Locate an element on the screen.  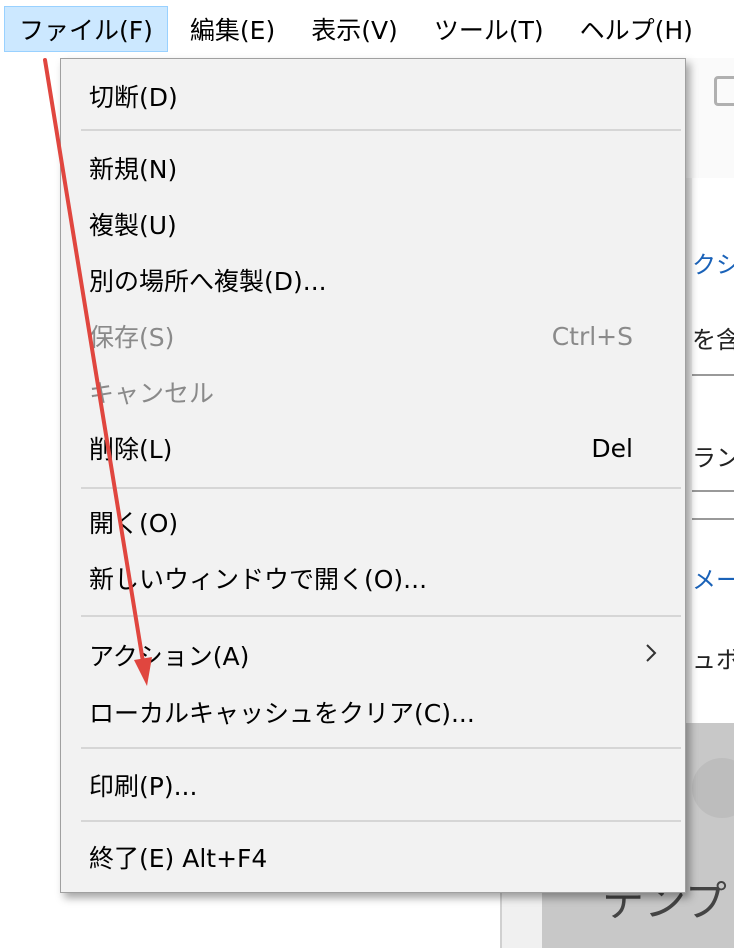
menu-item-label: 保存(S) is located at coordinates (132, 337).